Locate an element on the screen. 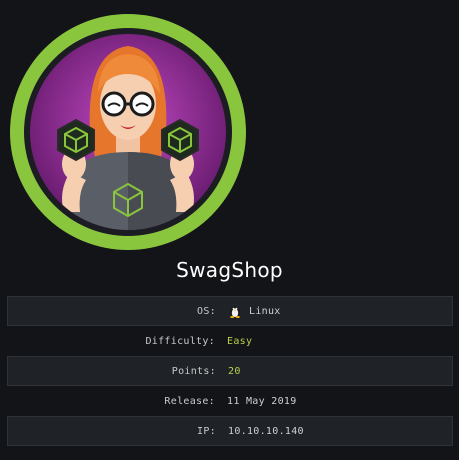 The width and height of the screenshot is (459, 460). info-label-points: Points: is located at coordinates (193, 371).